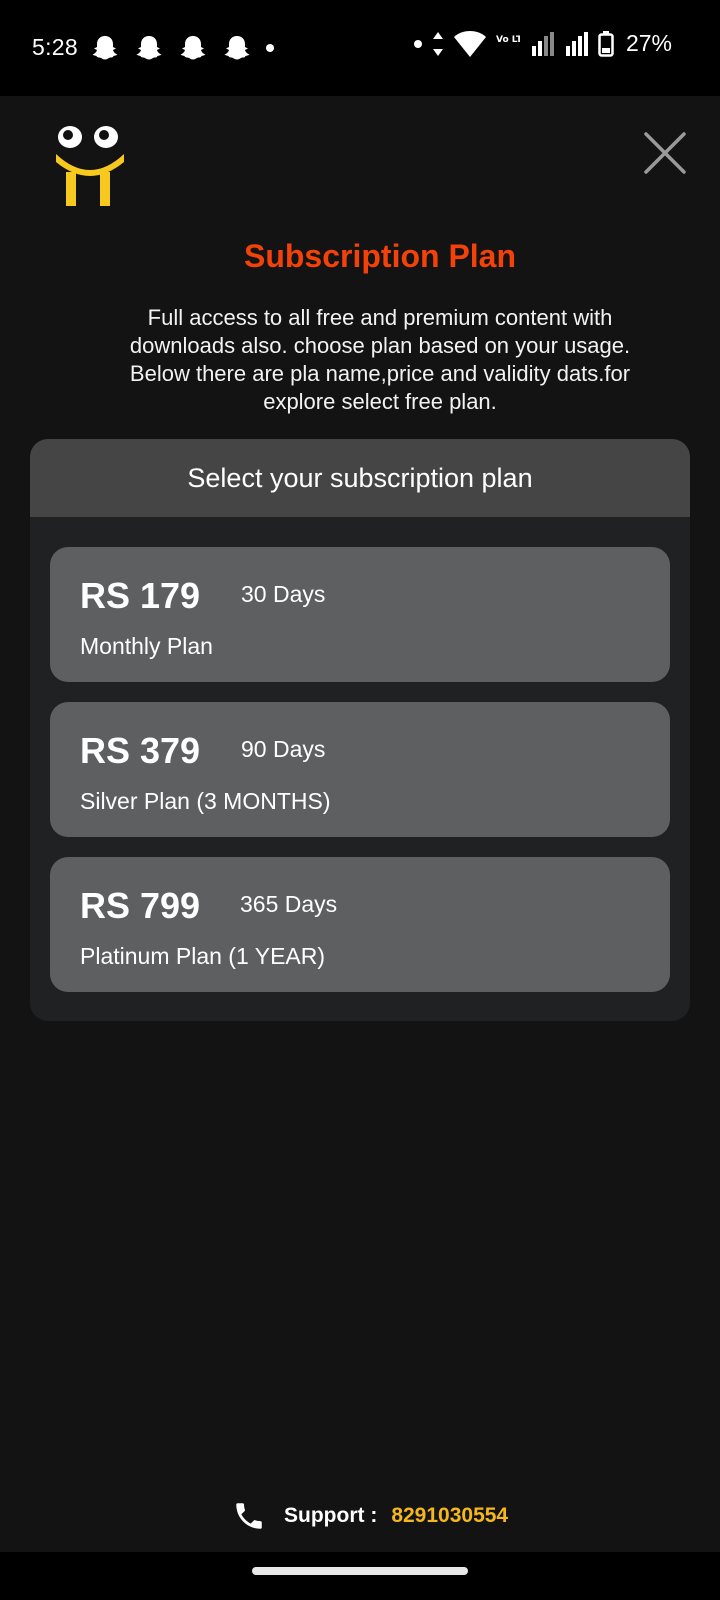 Image resolution: width=720 pixels, height=1600 pixels. What do you see at coordinates (360, 769) in the screenshot?
I see `plan-card-silver: RS 379 90 Days Silver Plan (3 MONTHS)` at bounding box center [360, 769].